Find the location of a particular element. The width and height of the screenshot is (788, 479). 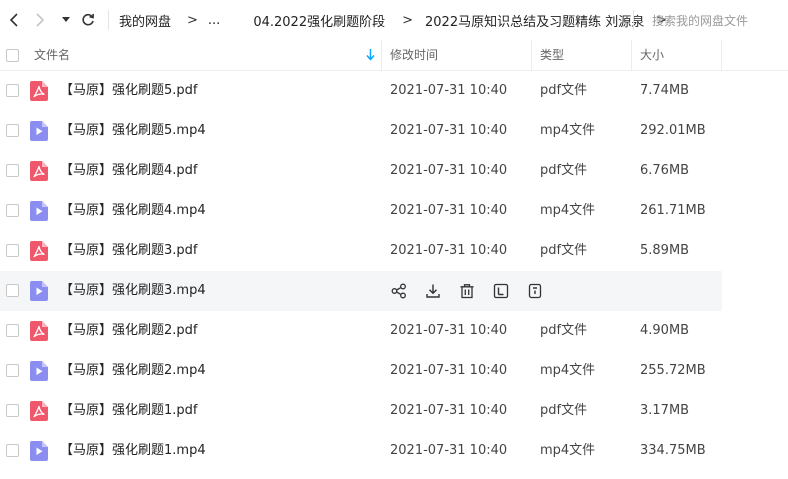

column-header-type: 类型 is located at coordinates (552, 55).